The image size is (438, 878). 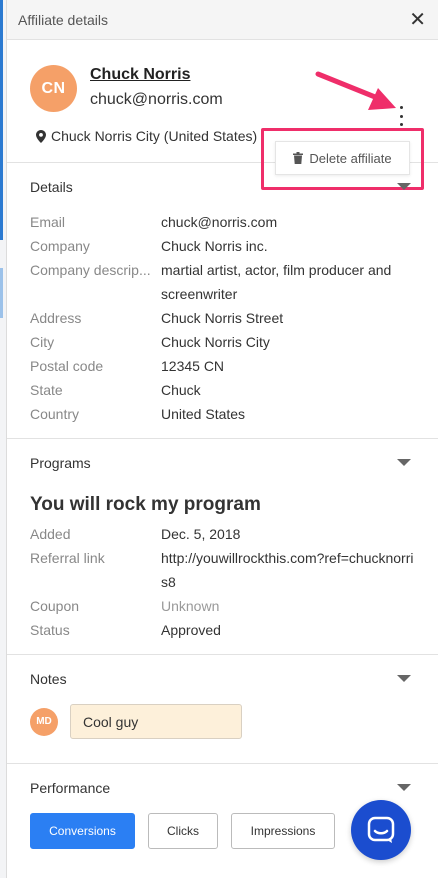 I want to click on chat-button, so click(x=381, y=830).